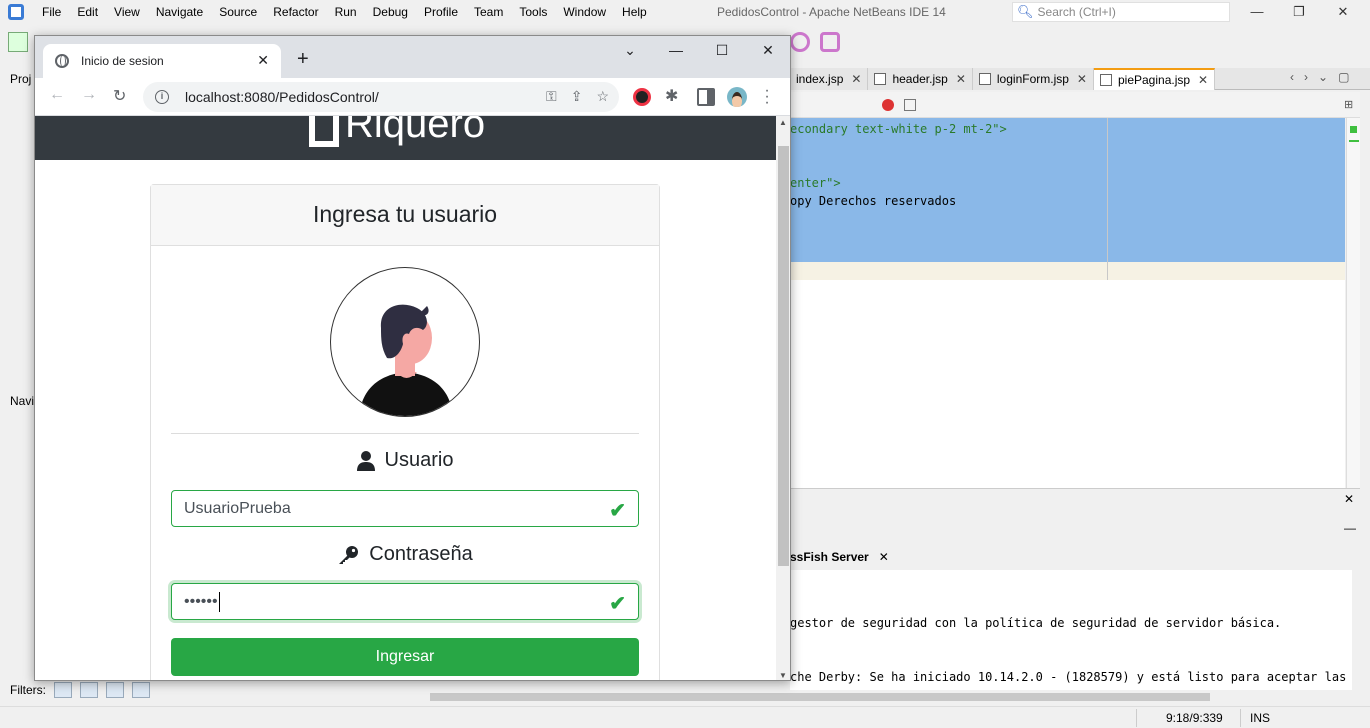 The width and height of the screenshot is (1370, 728). I want to click on ide-close-button: ✕, so click(1343, 12).